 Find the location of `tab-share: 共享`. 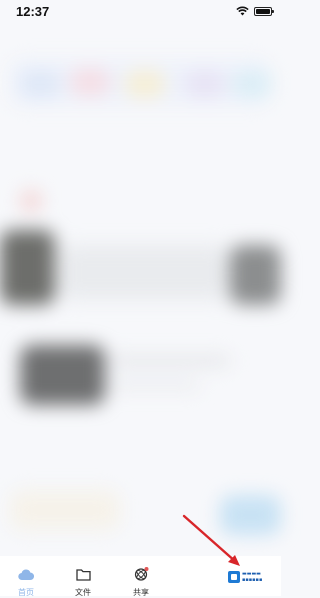

tab-share: 共享 is located at coordinates (141, 582).